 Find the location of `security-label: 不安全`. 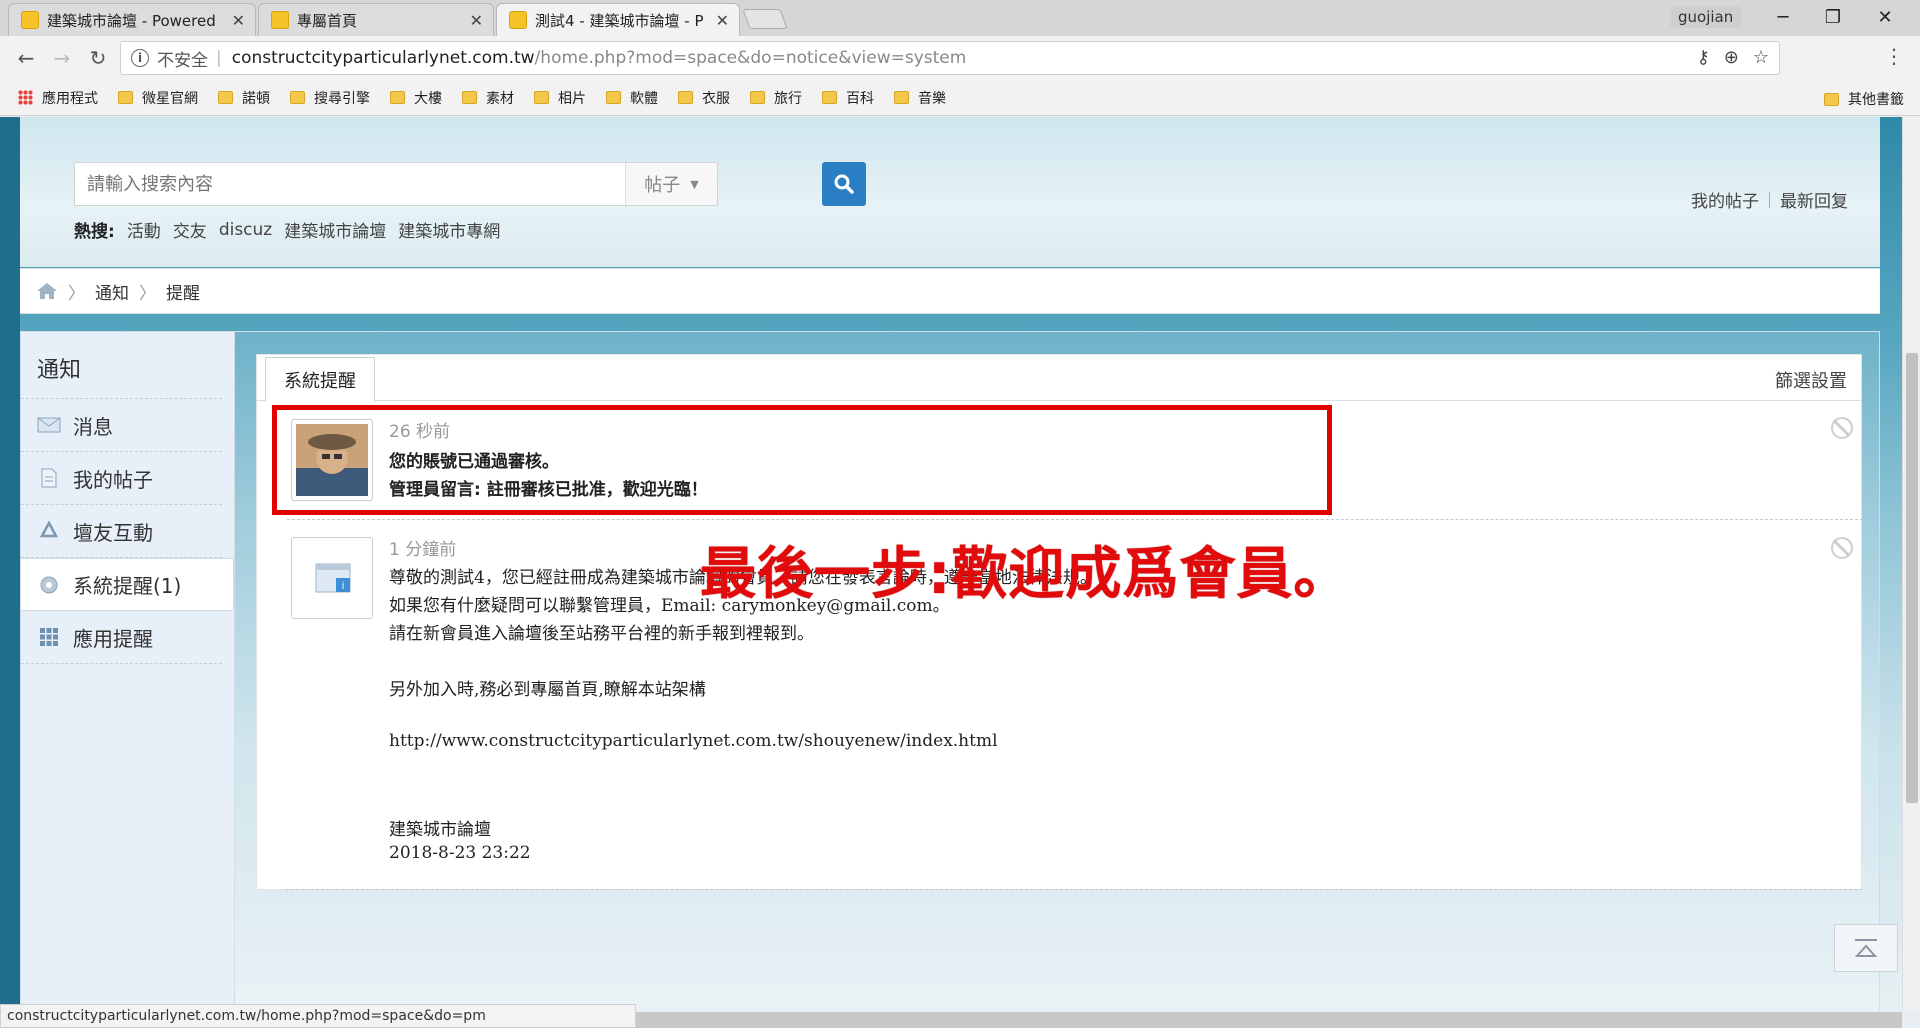

security-label: 不安全 is located at coordinates (182, 60).